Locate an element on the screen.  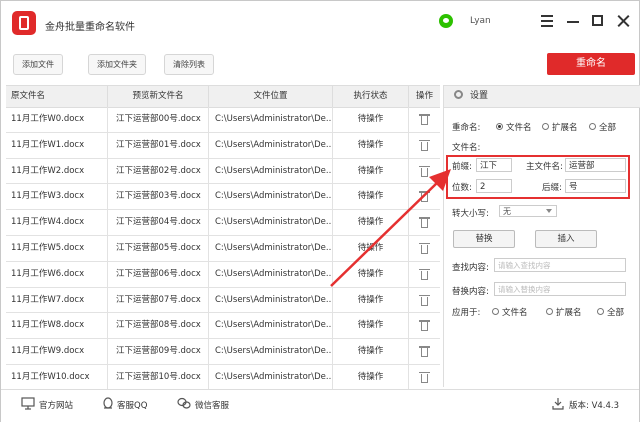
qq-icon is located at coordinates (108, 403).